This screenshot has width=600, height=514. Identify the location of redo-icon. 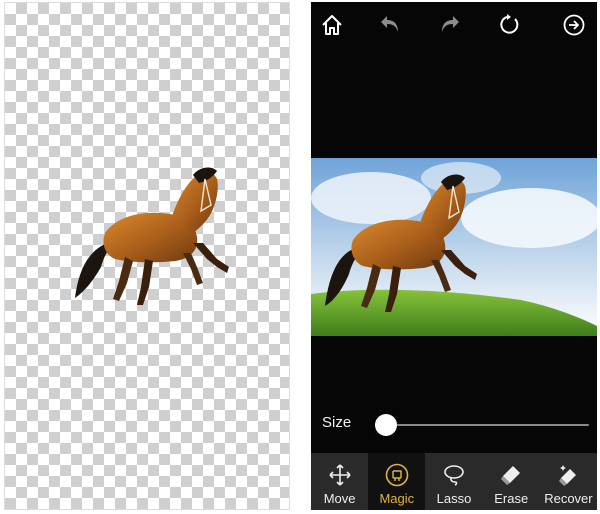
(450, 24).